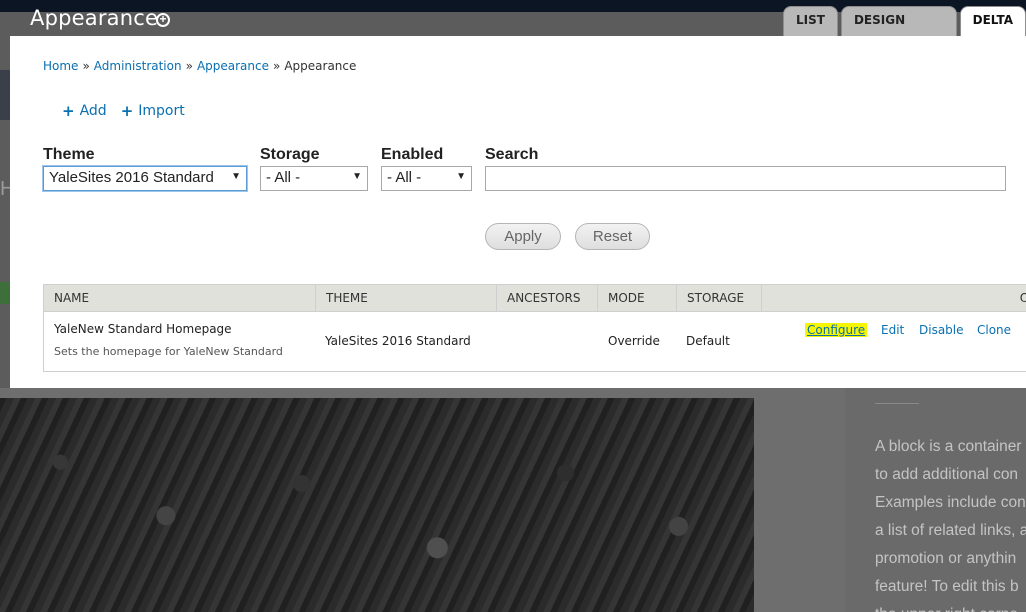 The image size is (1026, 612). What do you see at coordinates (94, 18) in the screenshot?
I see `overlay-title: Appearance` at bounding box center [94, 18].